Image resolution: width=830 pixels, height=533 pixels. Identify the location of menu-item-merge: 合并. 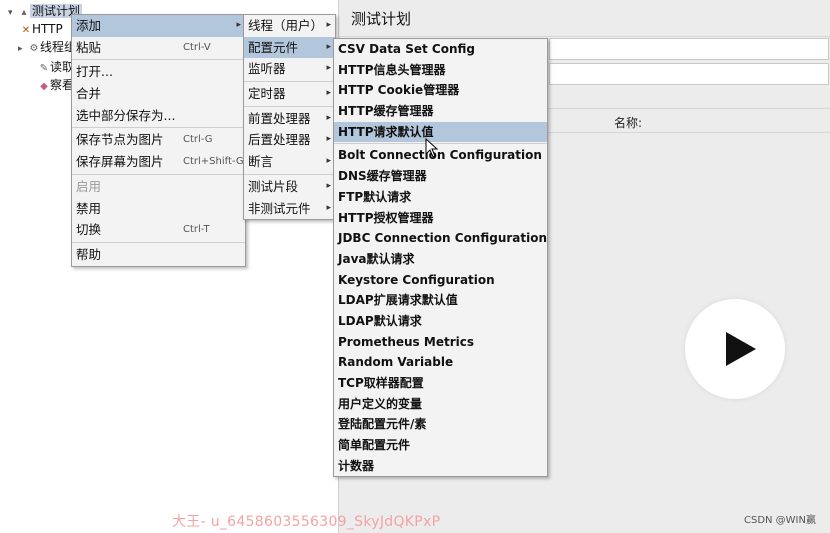
(158, 94).